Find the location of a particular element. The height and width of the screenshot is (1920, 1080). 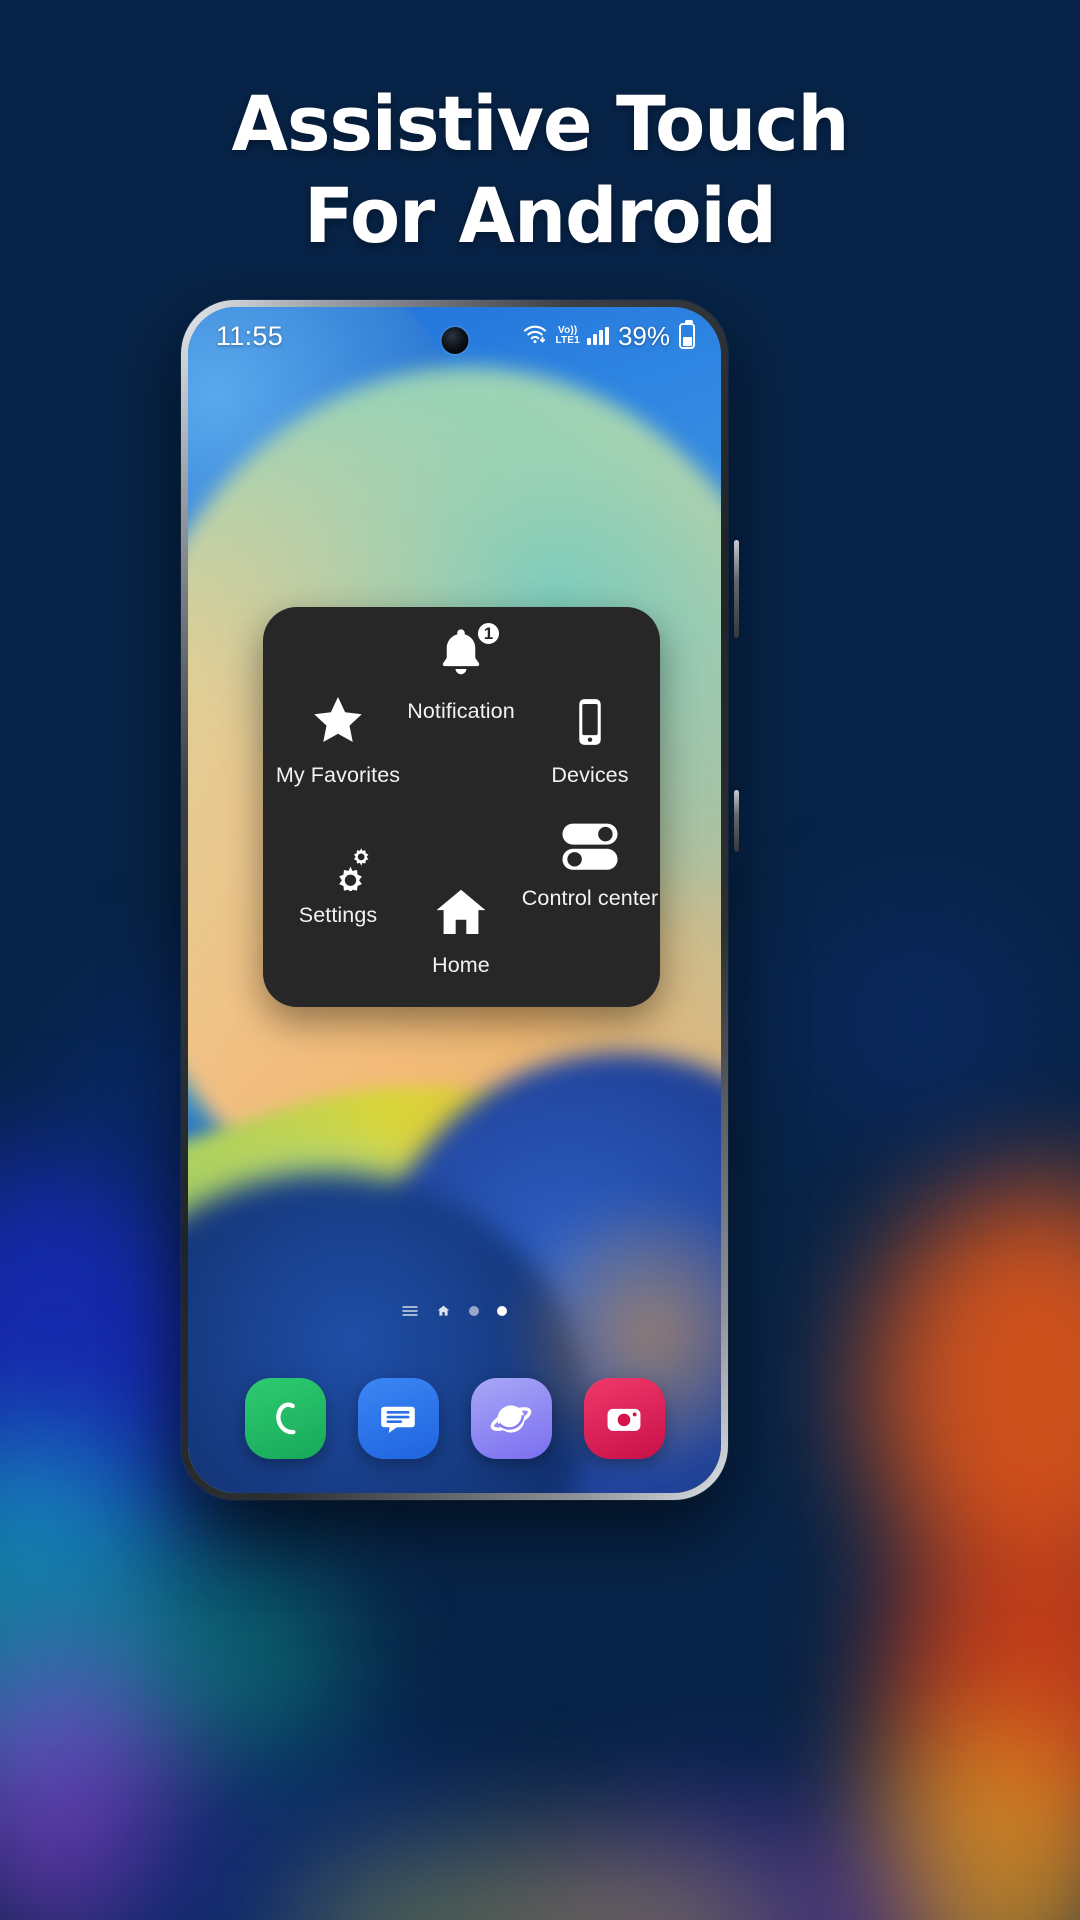

menu-item-label: Control center is located at coordinates (590, 898).